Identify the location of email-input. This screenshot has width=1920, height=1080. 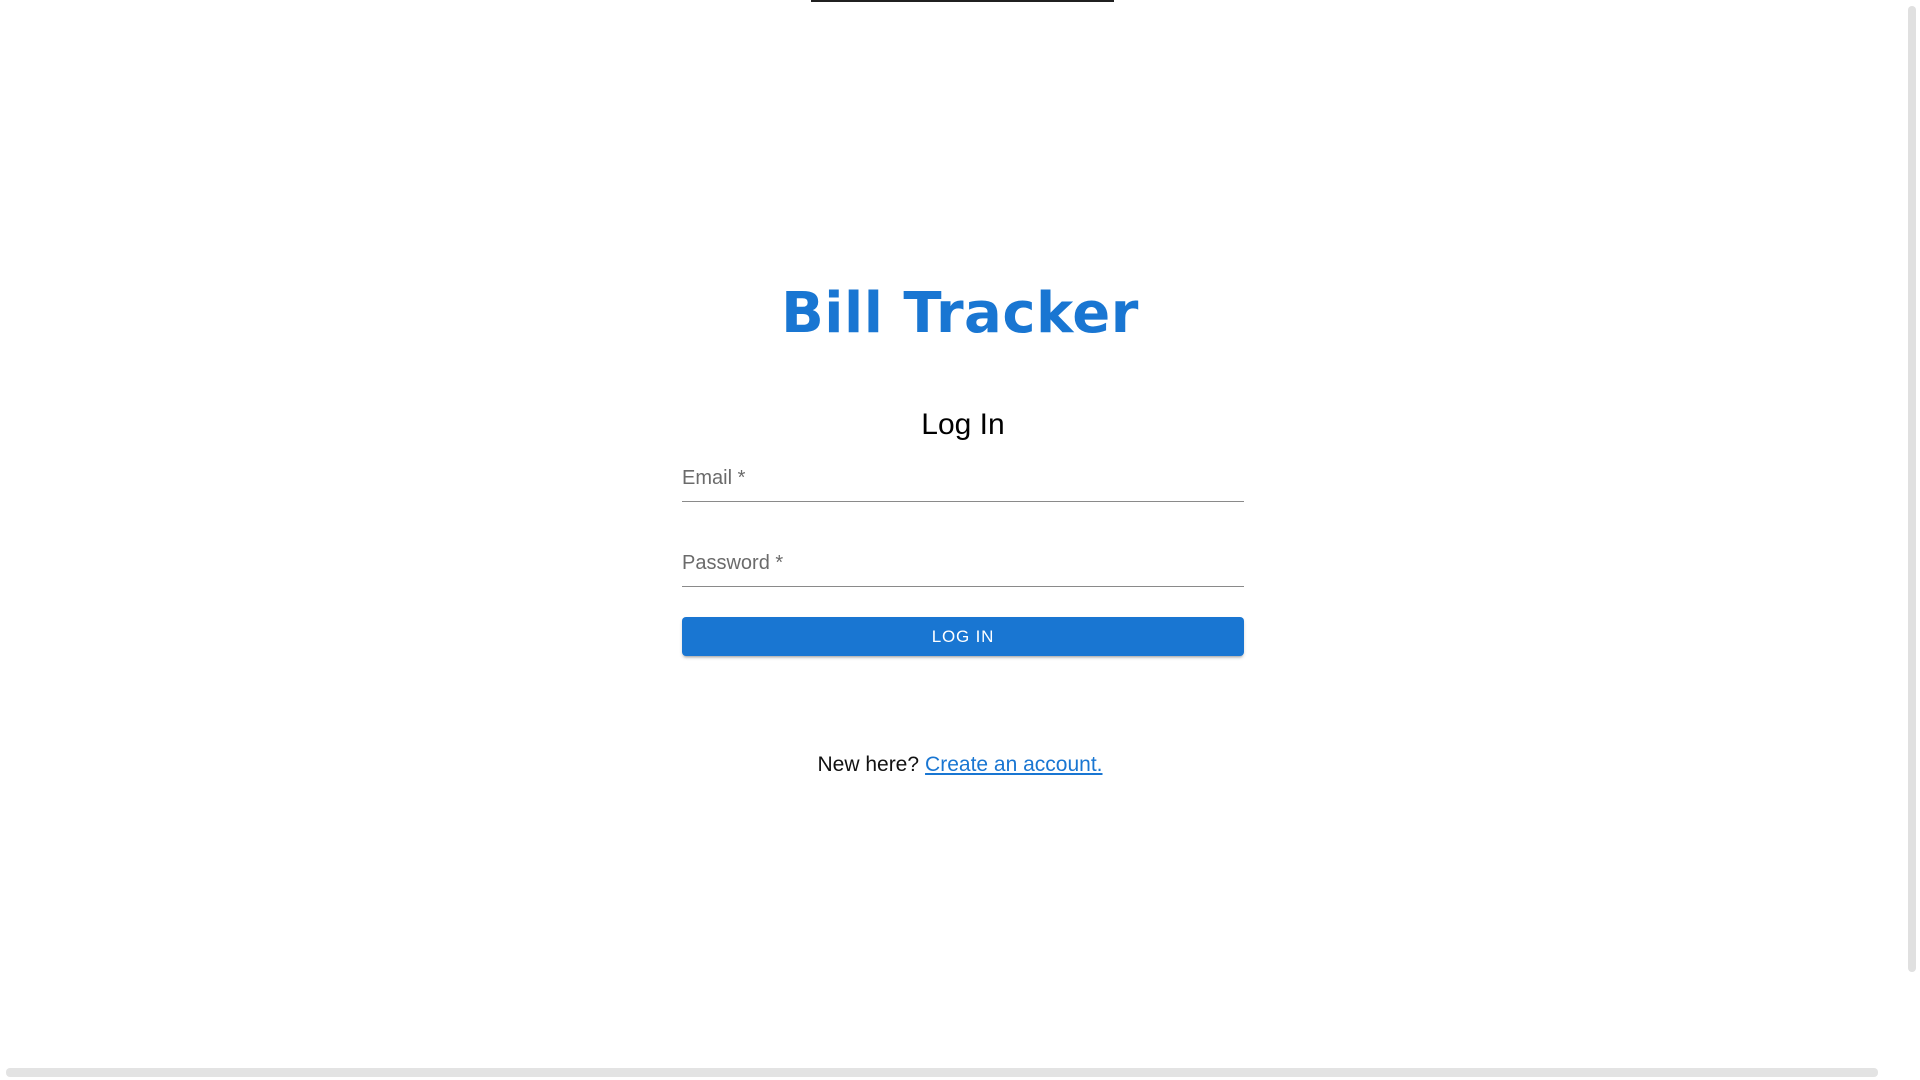
(965, 480).